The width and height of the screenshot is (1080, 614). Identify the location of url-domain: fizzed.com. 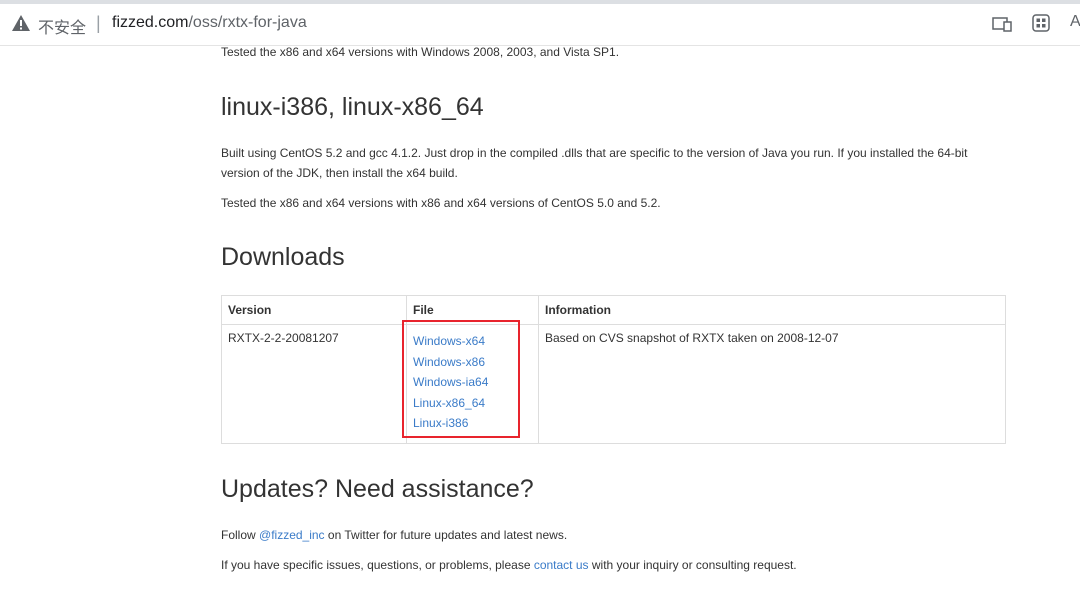
(150, 22).